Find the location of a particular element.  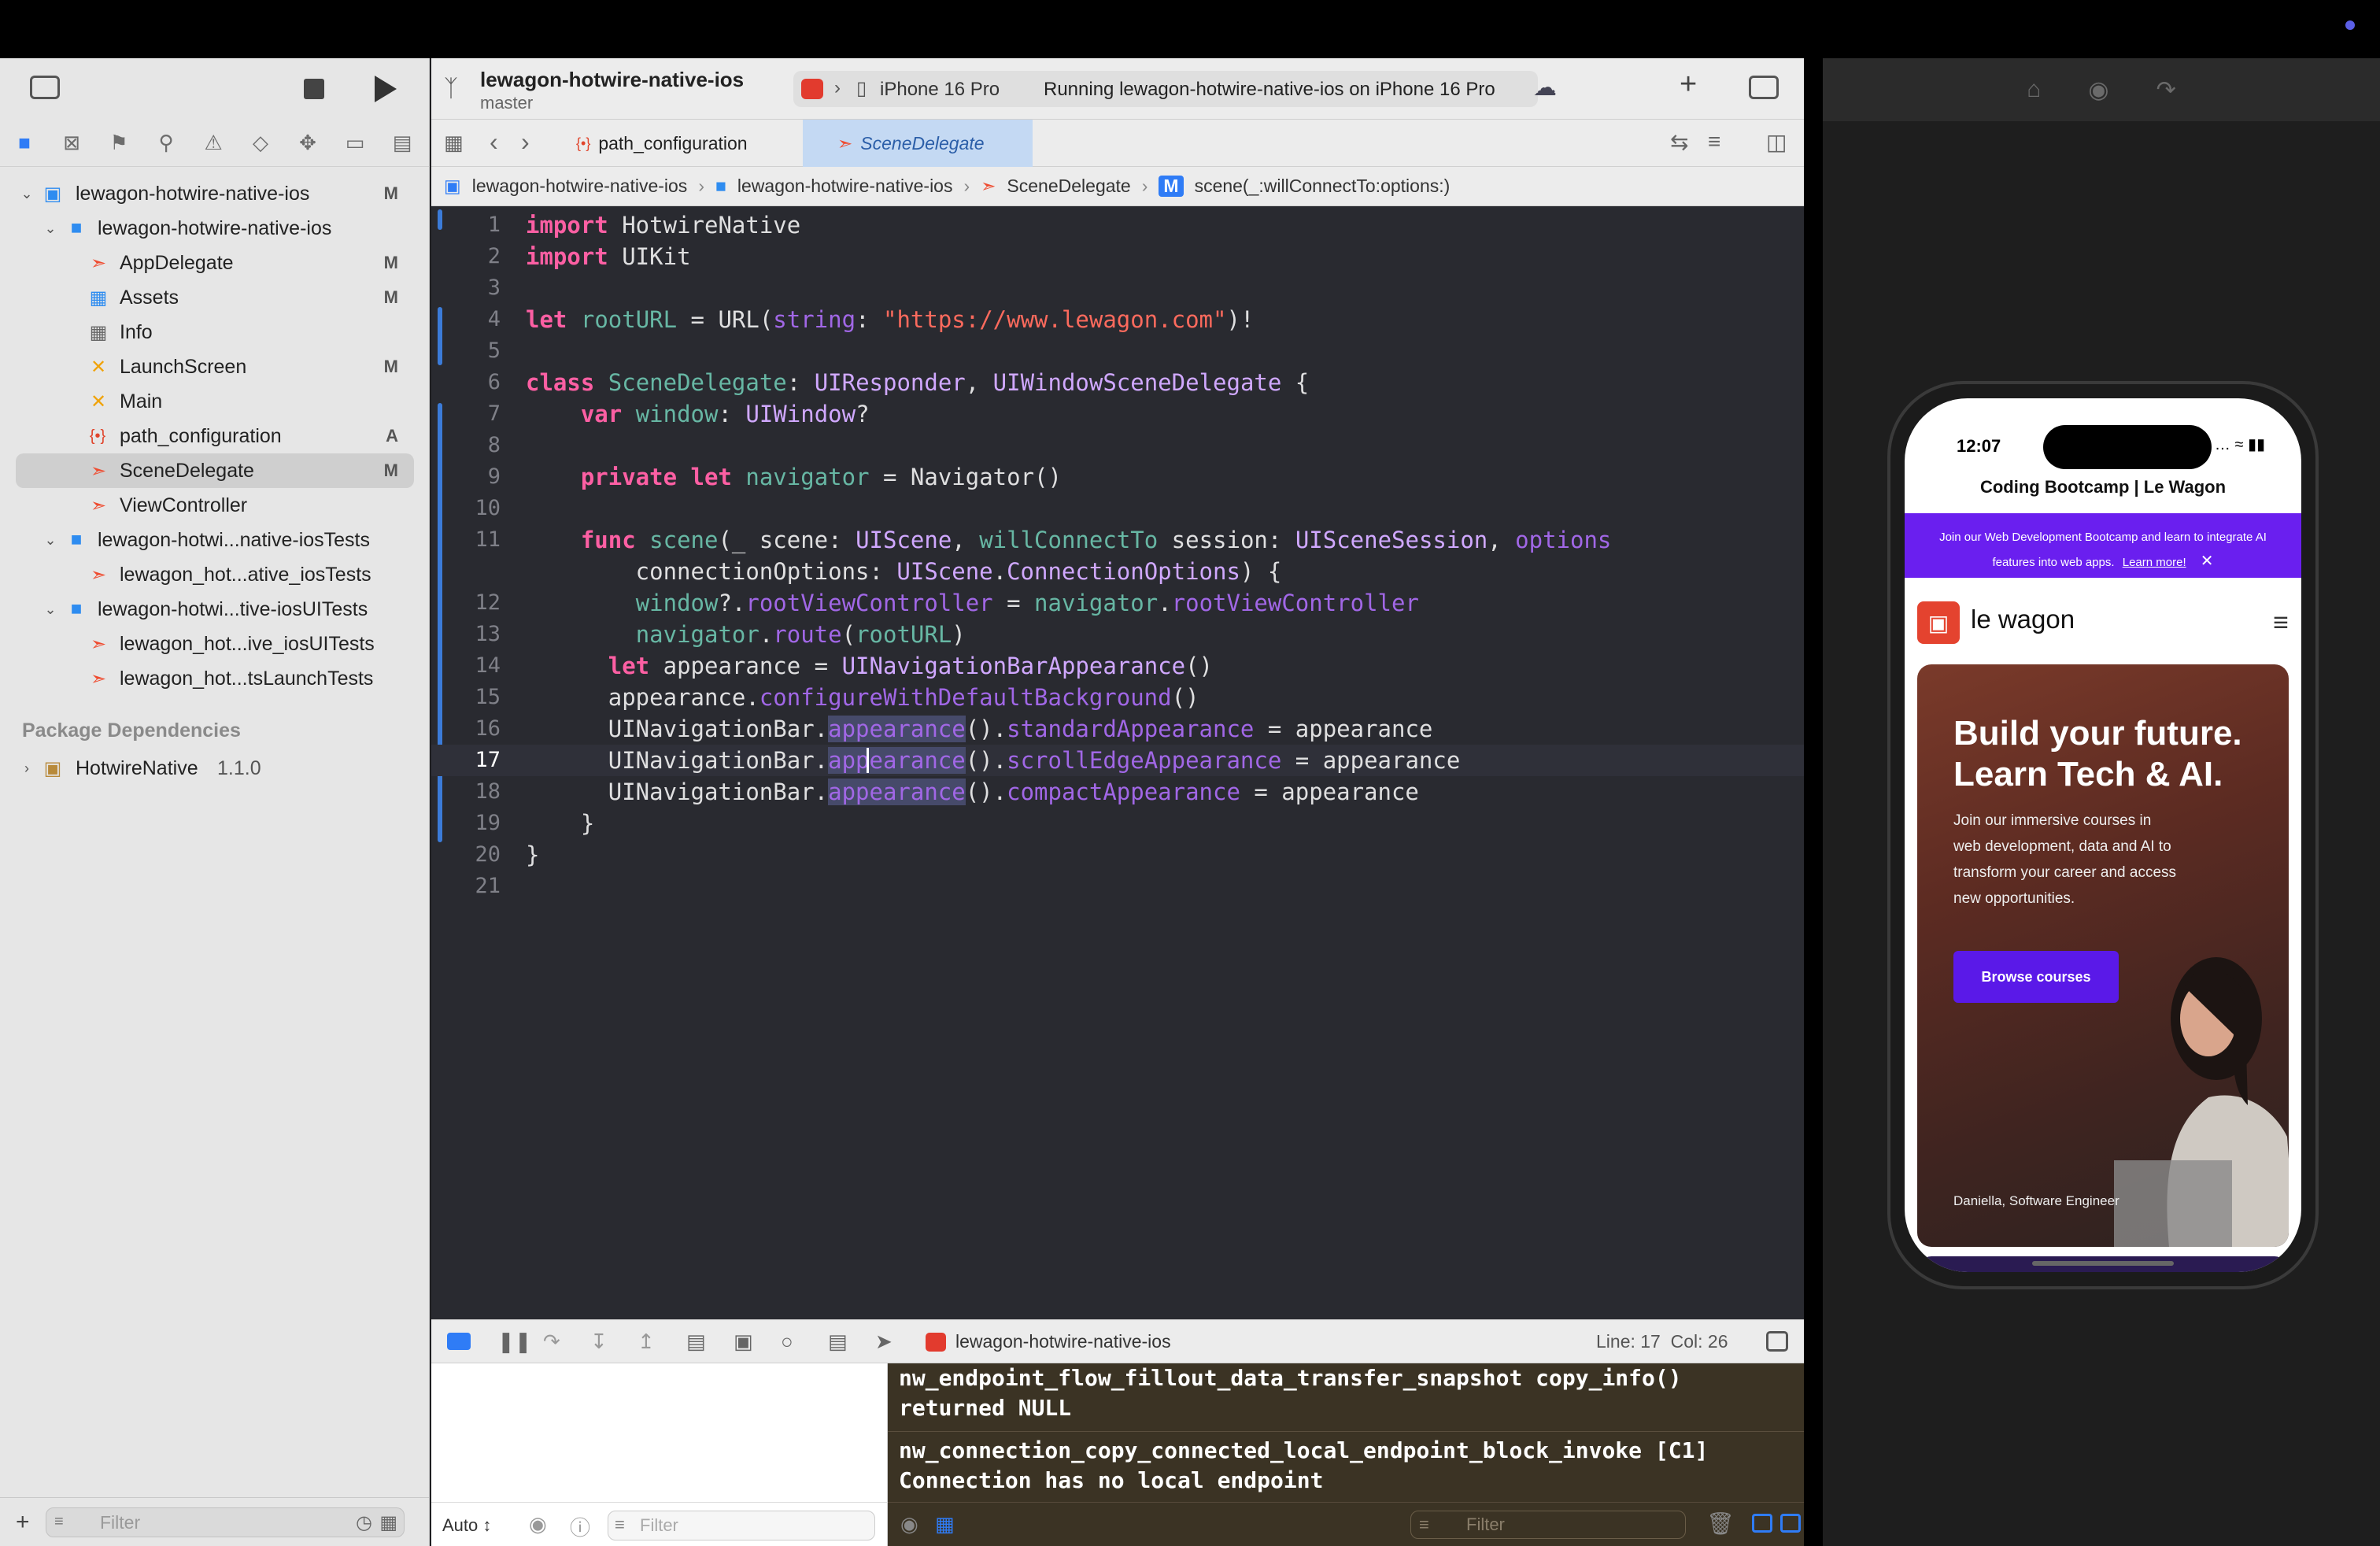

back-icon: ‹ is located at coordinates (494, 142).